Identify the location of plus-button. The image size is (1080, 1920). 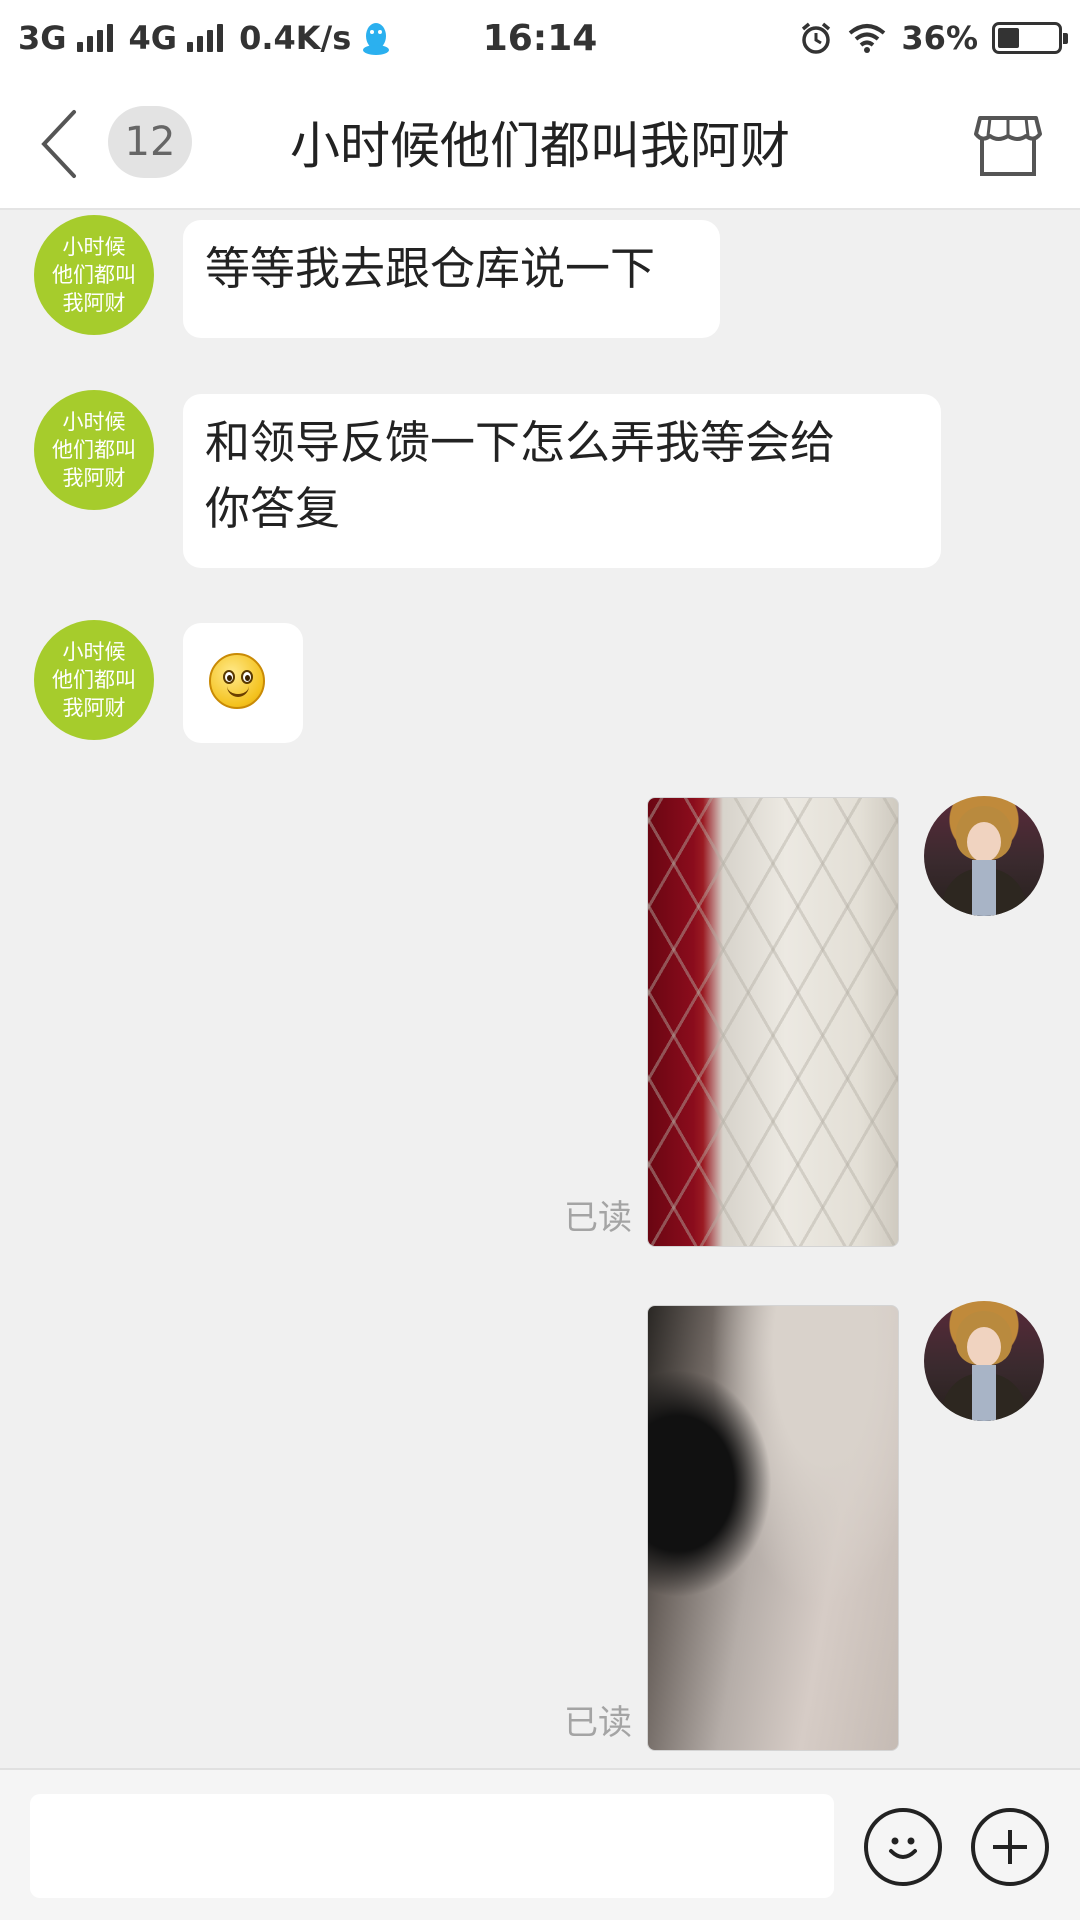
(1010, 1847).